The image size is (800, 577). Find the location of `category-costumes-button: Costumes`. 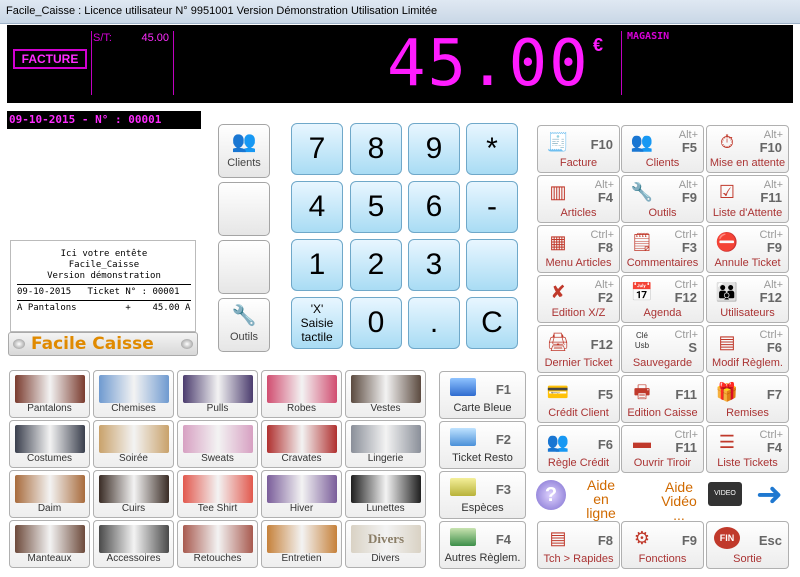

category-costumes-button: Costumes is located at coordinates (49, 444).